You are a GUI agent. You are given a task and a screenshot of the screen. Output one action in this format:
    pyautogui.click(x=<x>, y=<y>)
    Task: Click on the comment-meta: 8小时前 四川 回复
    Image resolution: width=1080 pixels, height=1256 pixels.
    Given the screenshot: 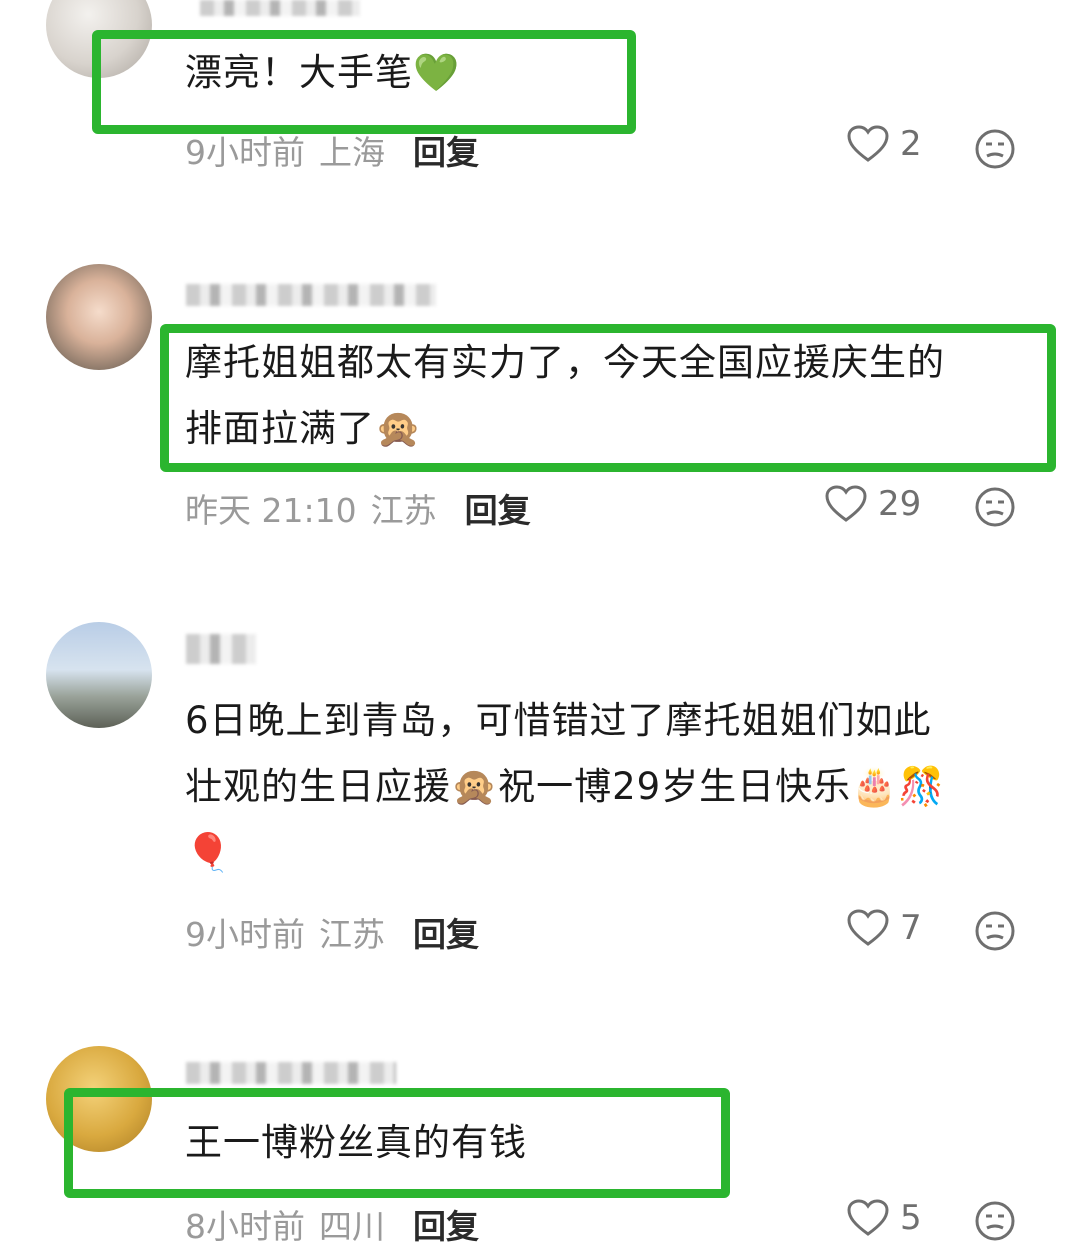 What is the action you would take?
    pyautogui.click(x=332, y=1224)
    